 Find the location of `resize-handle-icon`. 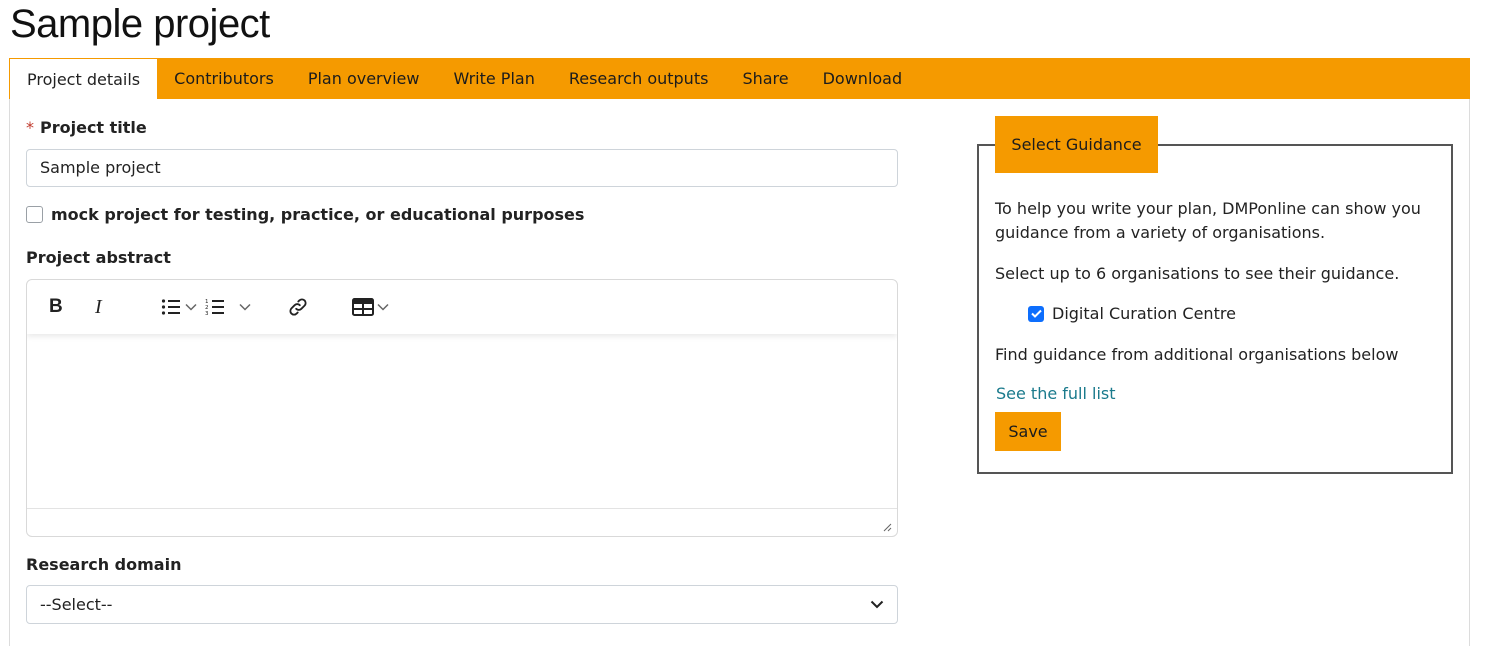

resize-handle-icon is located at coordinates (887, 527).